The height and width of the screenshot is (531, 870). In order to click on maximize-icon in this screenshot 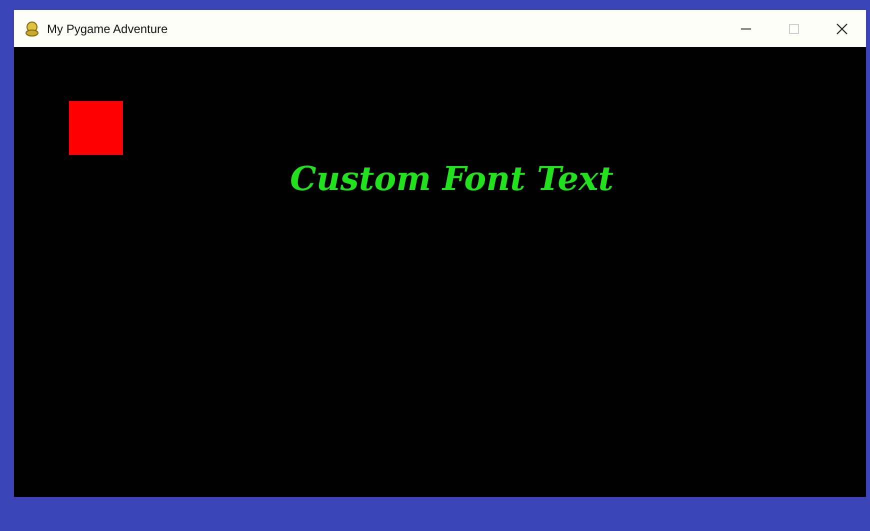, I will do `click(794, 29)`.